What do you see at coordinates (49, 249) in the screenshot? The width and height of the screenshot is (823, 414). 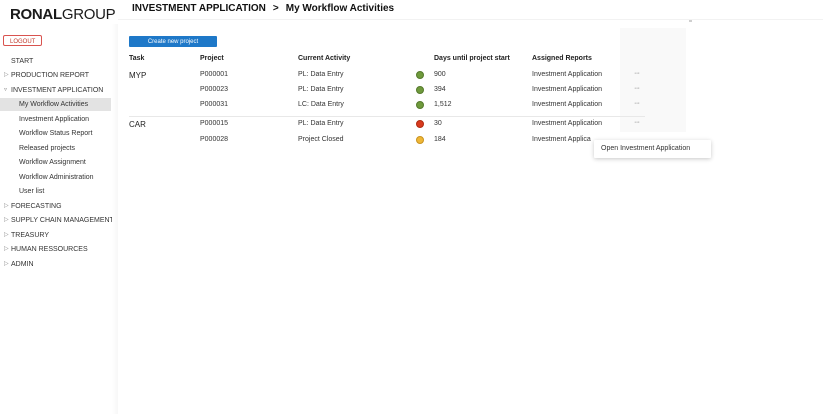 I see `sidebar-item-label: HUMAN RESSOURCES` at bounding box center [49, 249].